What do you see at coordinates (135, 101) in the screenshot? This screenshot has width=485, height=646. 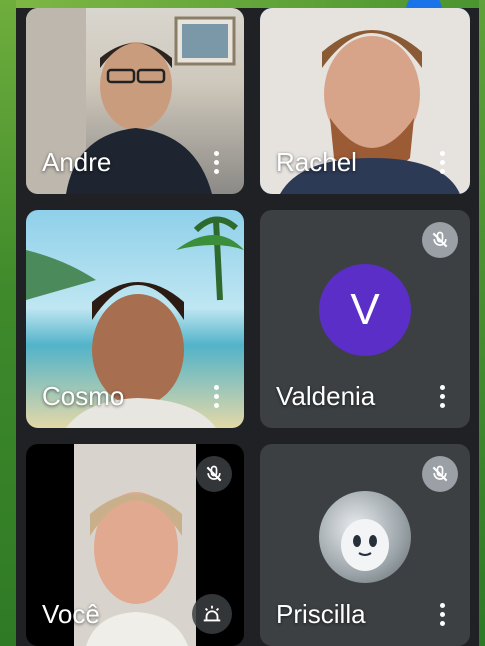 I see `participant-tile-andre: Andre` at bounding box center [135, 101].